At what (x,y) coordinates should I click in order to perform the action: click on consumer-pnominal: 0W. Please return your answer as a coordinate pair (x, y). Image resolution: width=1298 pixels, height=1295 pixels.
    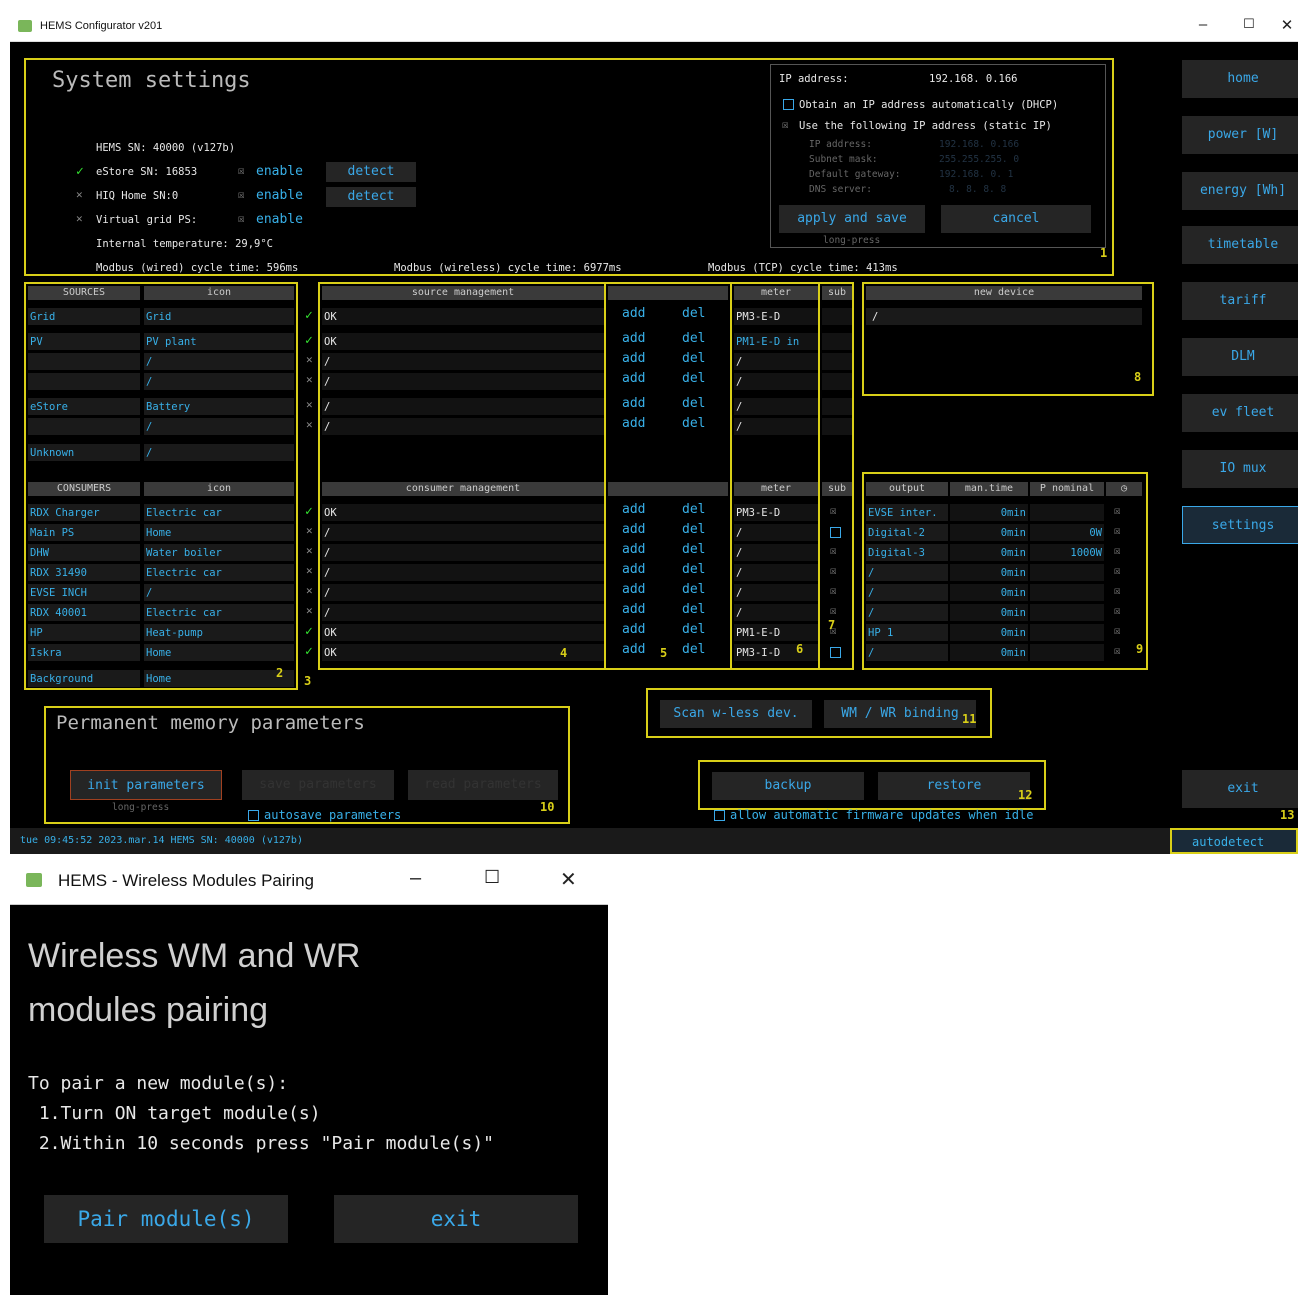
    Looking at the image, I should click on (1067, 532).